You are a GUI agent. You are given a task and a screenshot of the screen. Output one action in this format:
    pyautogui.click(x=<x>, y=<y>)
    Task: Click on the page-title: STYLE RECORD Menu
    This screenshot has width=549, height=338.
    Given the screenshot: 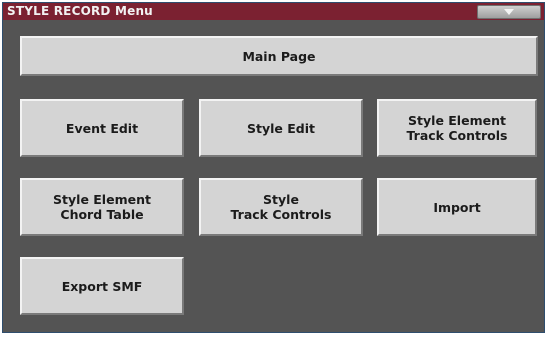 What is the action you would take?
    pyautogui.click(x=80, y=11)
    